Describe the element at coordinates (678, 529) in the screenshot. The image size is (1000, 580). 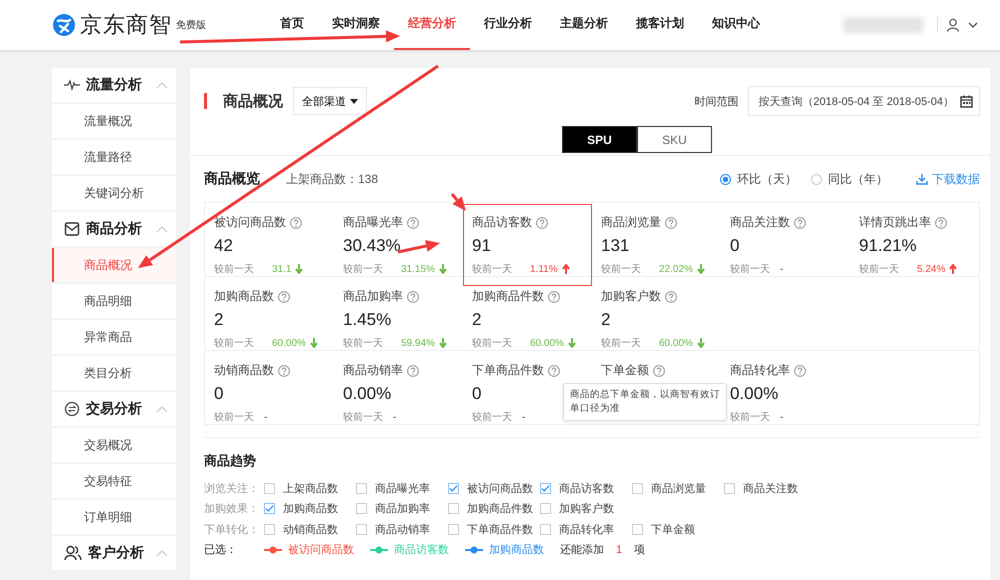
I see `metric-checkbox: 下单金额` at that location.